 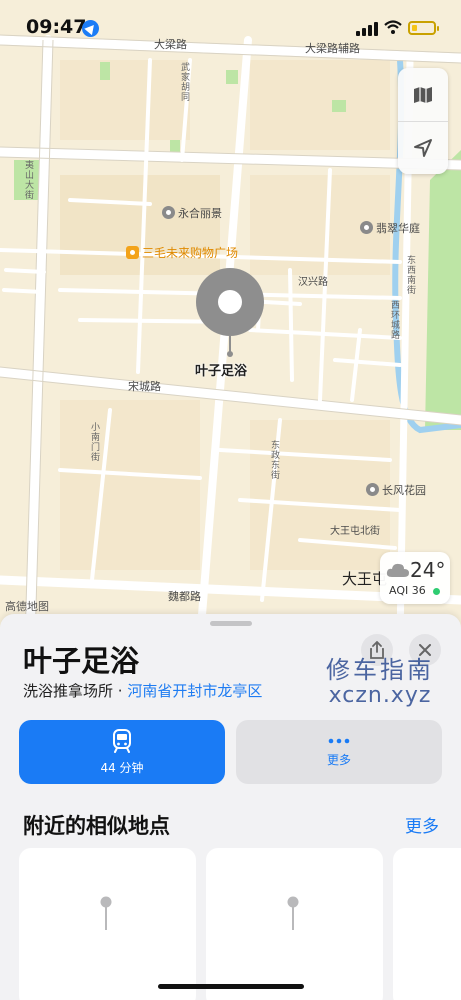 What do you see at coordinates (231, 986) in the screenshot?
I see `home-indicator` at bounding box center [231, 986].